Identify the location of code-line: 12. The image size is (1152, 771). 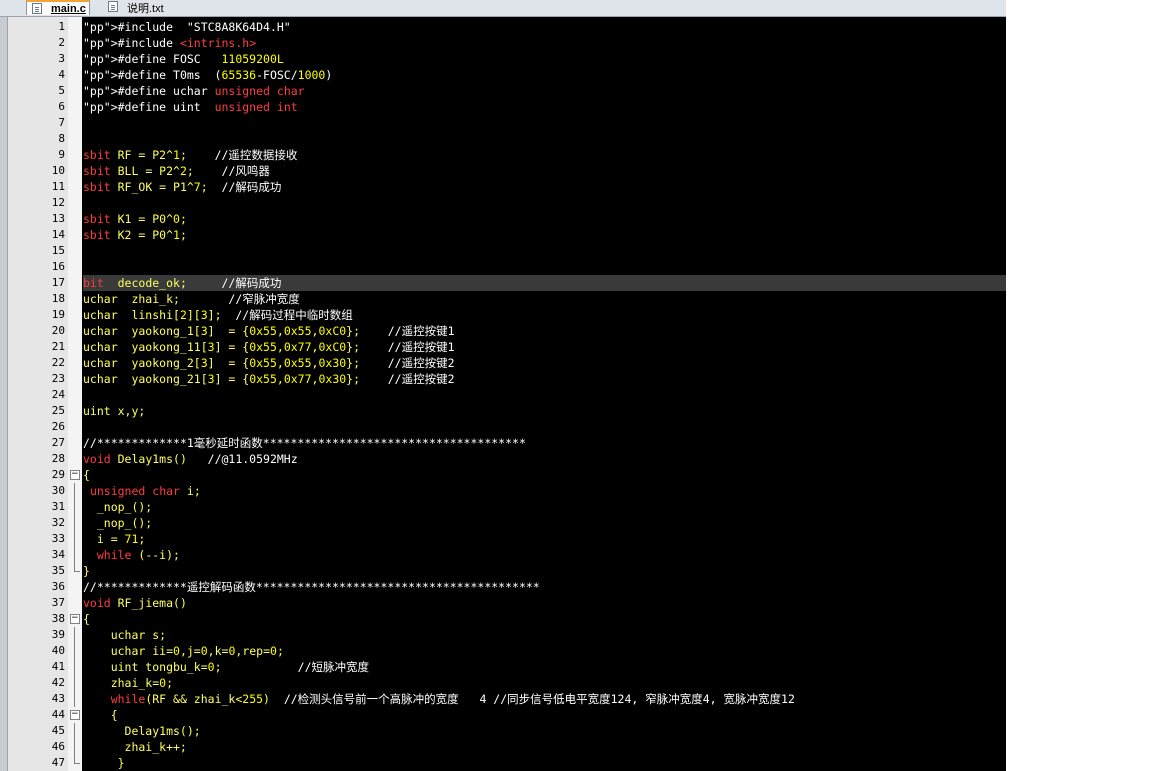
(503, 203).